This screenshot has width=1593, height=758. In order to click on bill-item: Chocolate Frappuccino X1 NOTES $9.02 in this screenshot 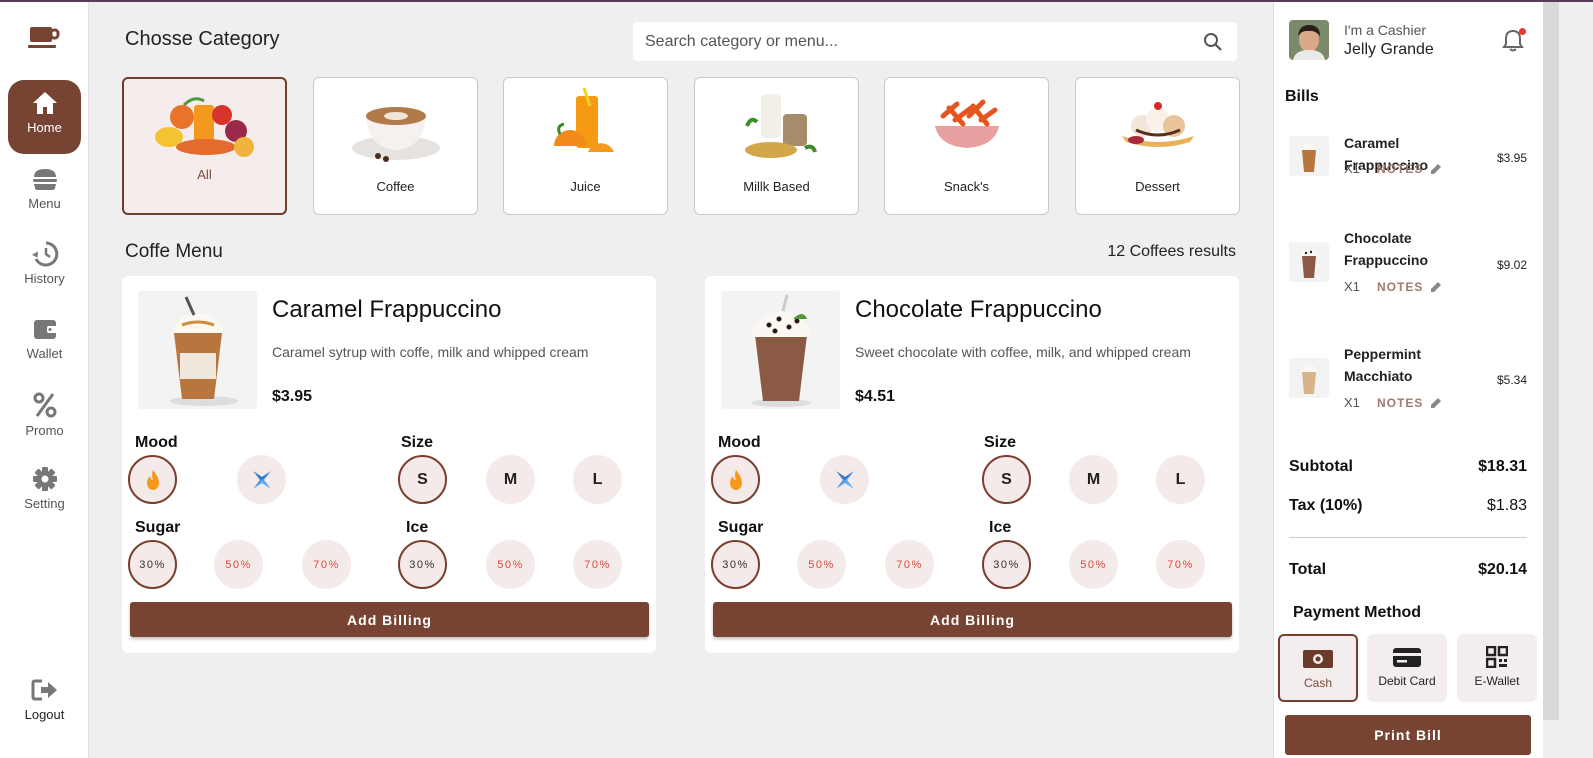, I will do `click(1409, 276)`.